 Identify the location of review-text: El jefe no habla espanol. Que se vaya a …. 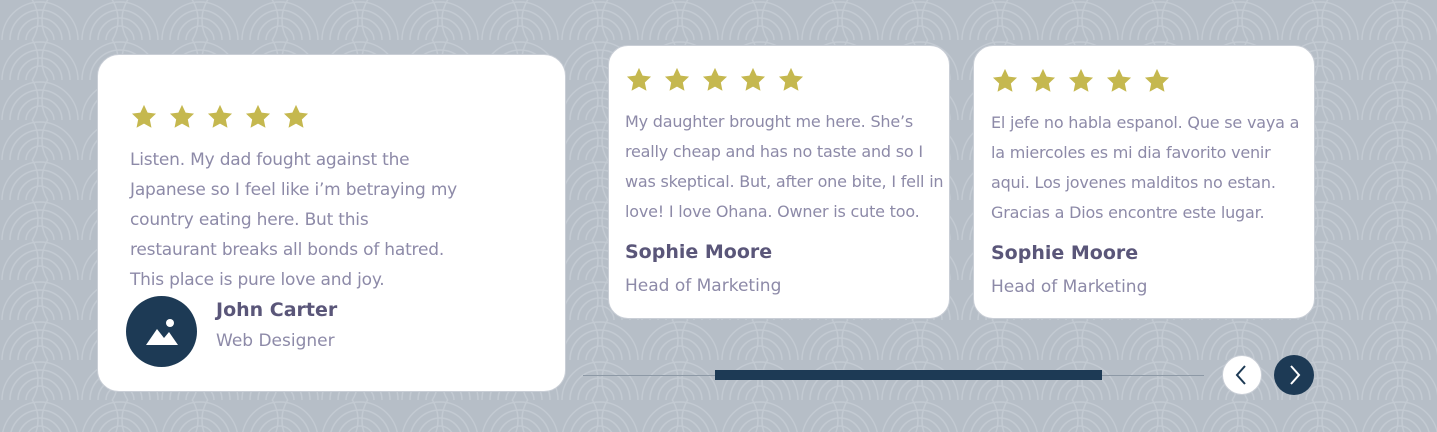
(1145, 167).